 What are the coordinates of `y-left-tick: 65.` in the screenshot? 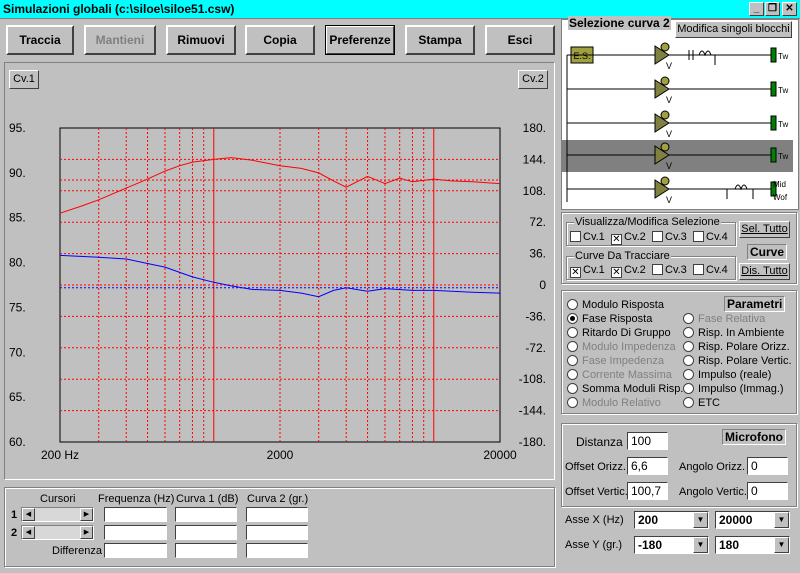 It's located at (17, 397).